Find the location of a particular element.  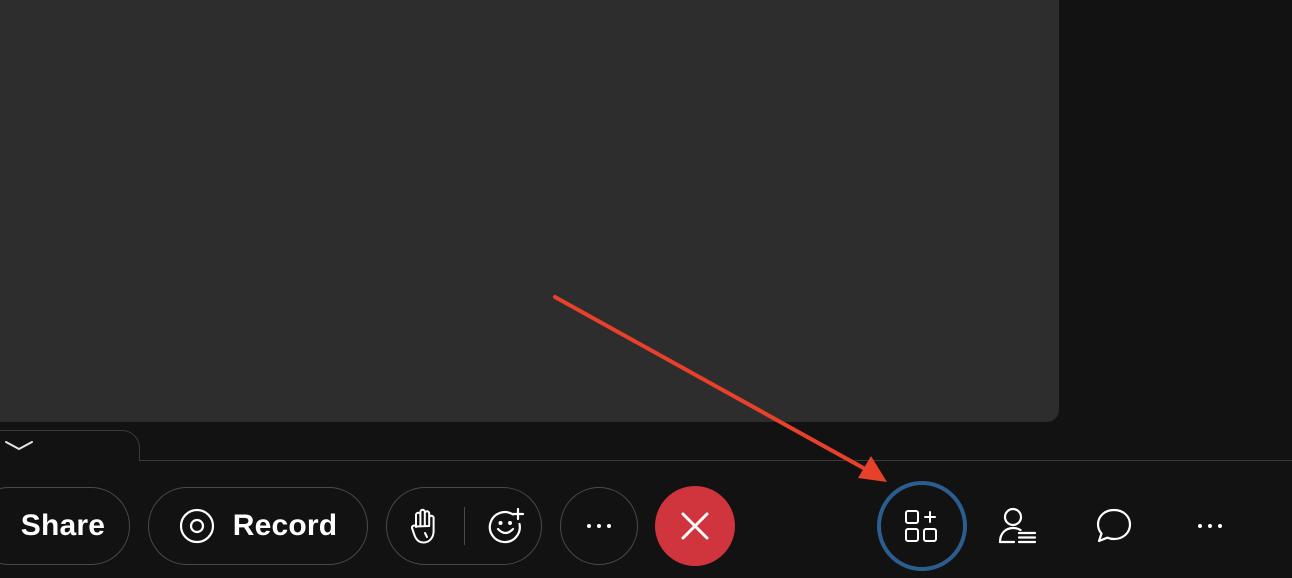

close-icon is located at coordinates (695, 526).